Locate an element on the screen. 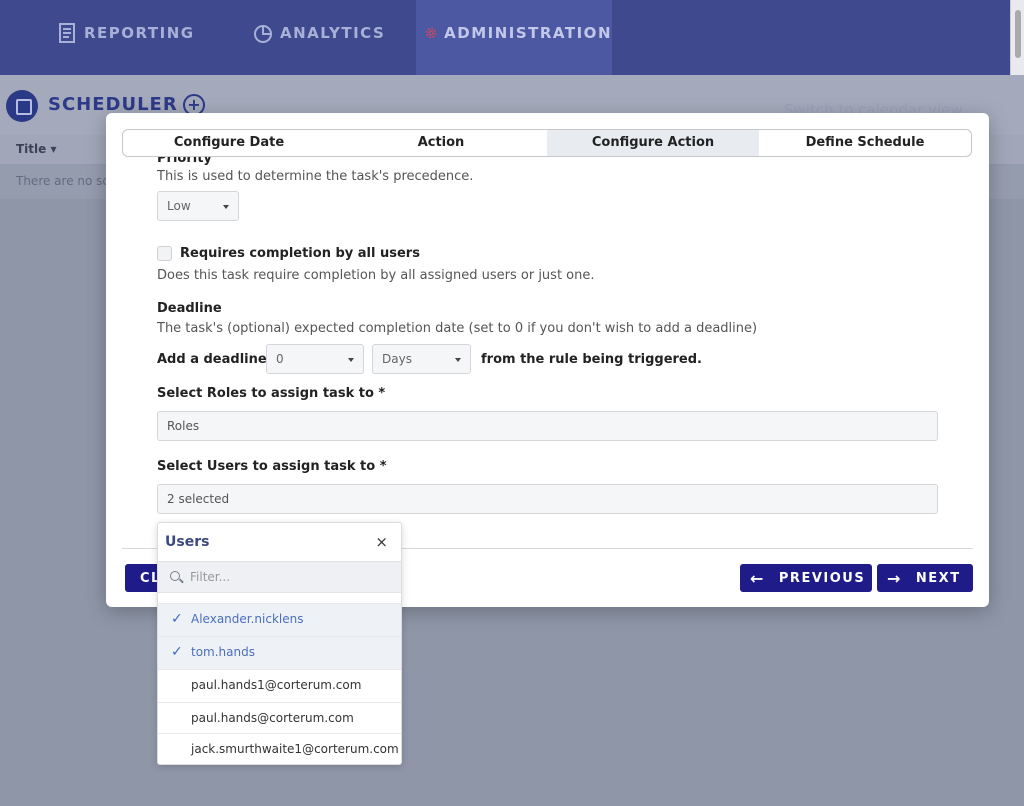 This screenshot has height=806, width=1024. document-icon is located at coordinates (67, 33).